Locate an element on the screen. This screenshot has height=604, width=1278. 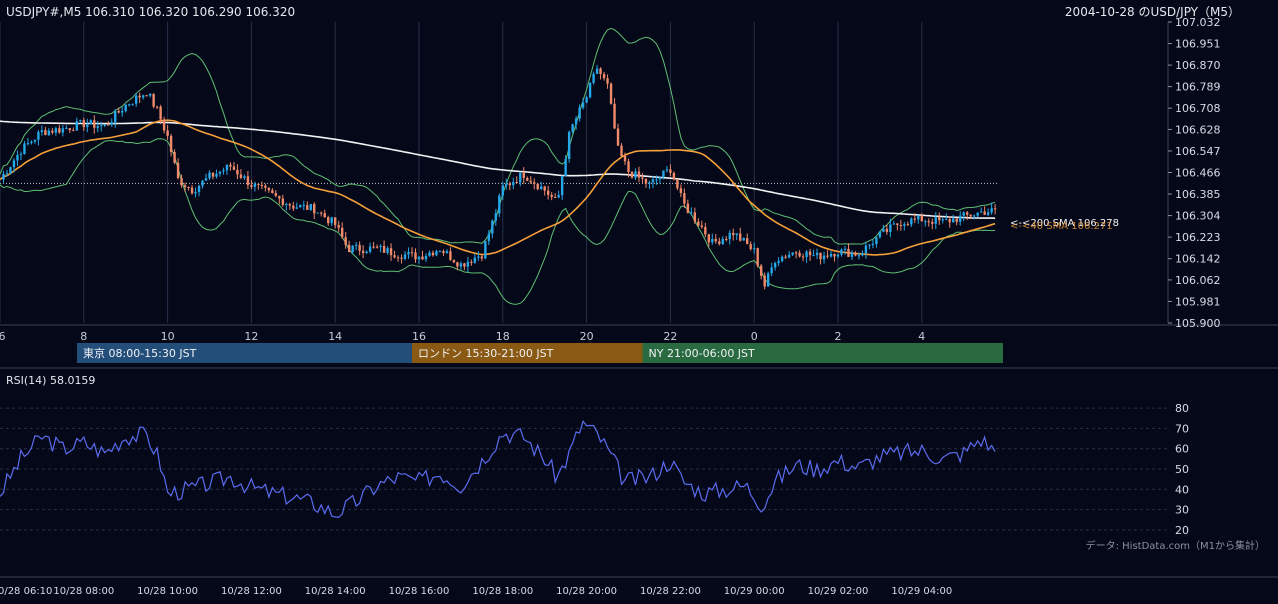
price-ytick-13: 105.981 is located at coordinates (1198, 301).